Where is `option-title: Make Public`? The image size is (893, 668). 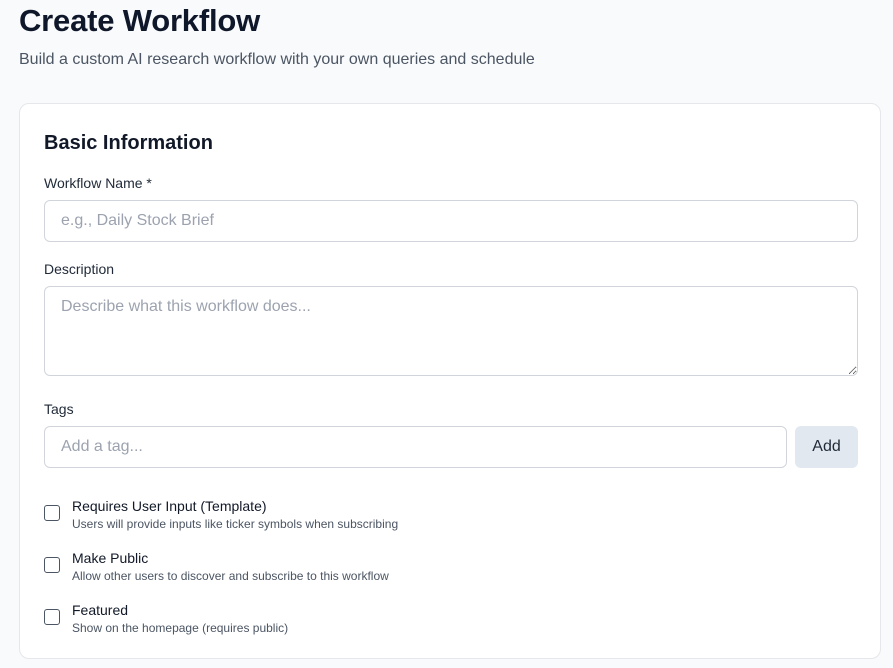 option-title: Make Public is located at coordinates (110, 558).